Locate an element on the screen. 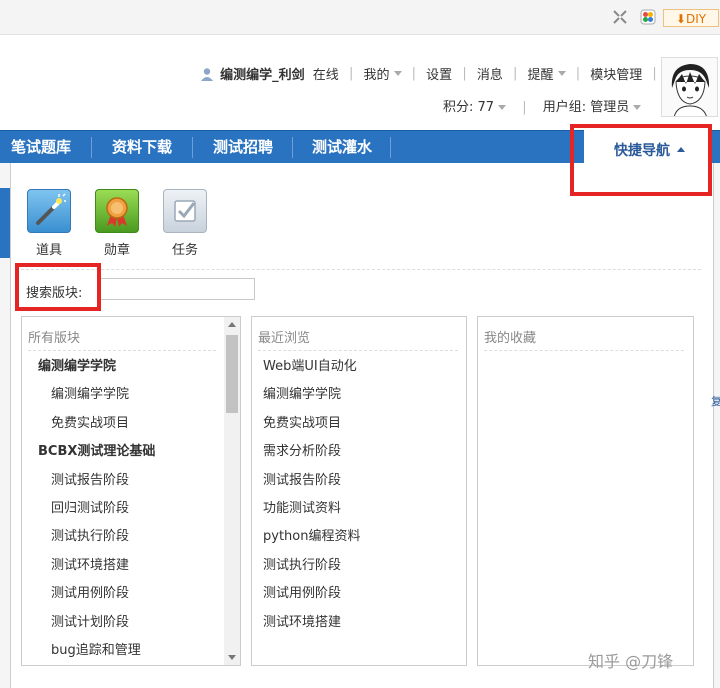  scroll-thumb is located at coordinates (232, 374).